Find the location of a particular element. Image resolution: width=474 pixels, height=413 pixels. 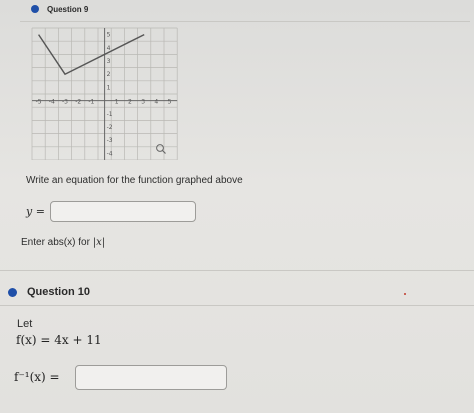

x-tick-label: -4 is located at coordinates (52, 102).